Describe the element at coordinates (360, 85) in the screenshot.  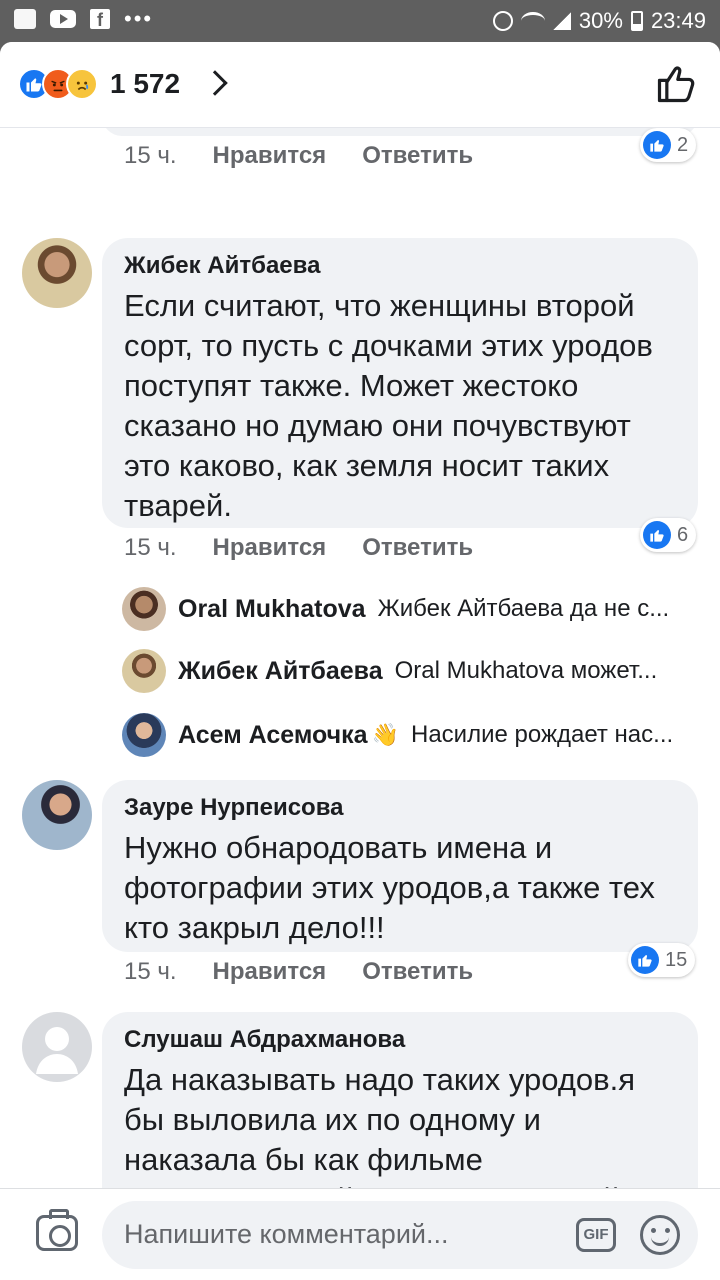
I see `reactions-header: 1 572` at that location.